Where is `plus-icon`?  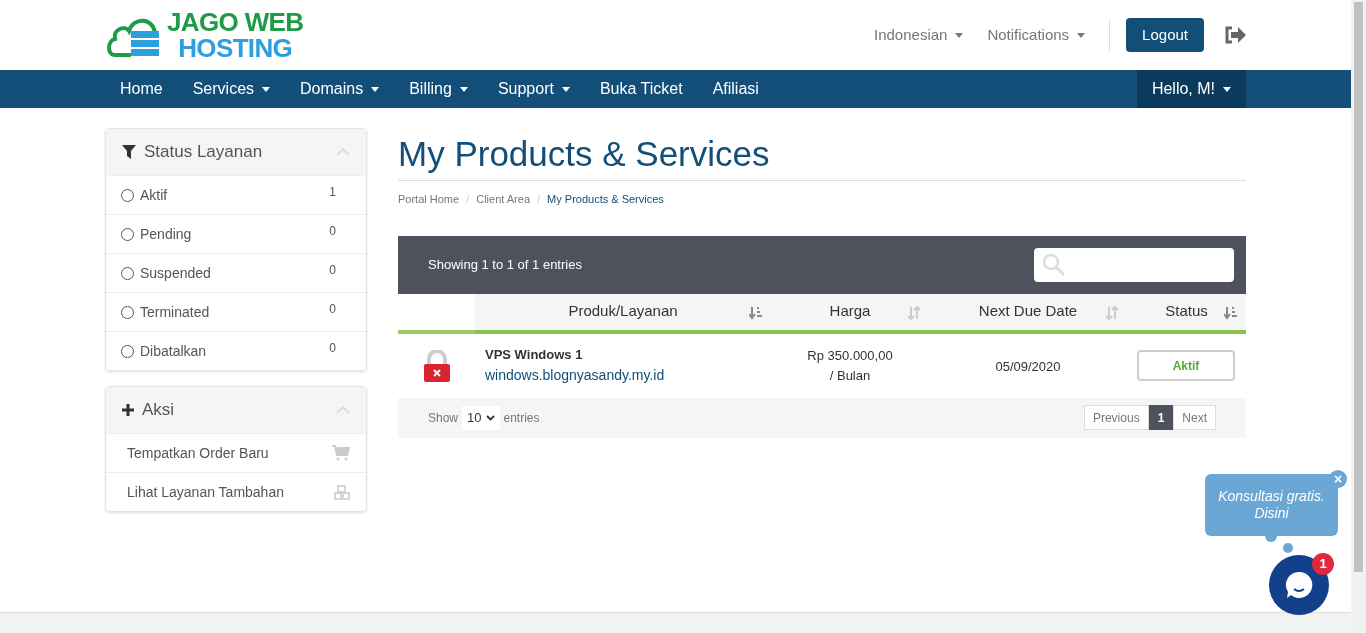 plus-icon is located at coordinates (128, 410).